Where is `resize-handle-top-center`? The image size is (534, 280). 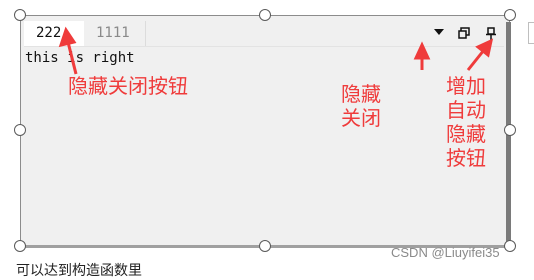
resize-handle-top-center is located at coordinates (265, 15).